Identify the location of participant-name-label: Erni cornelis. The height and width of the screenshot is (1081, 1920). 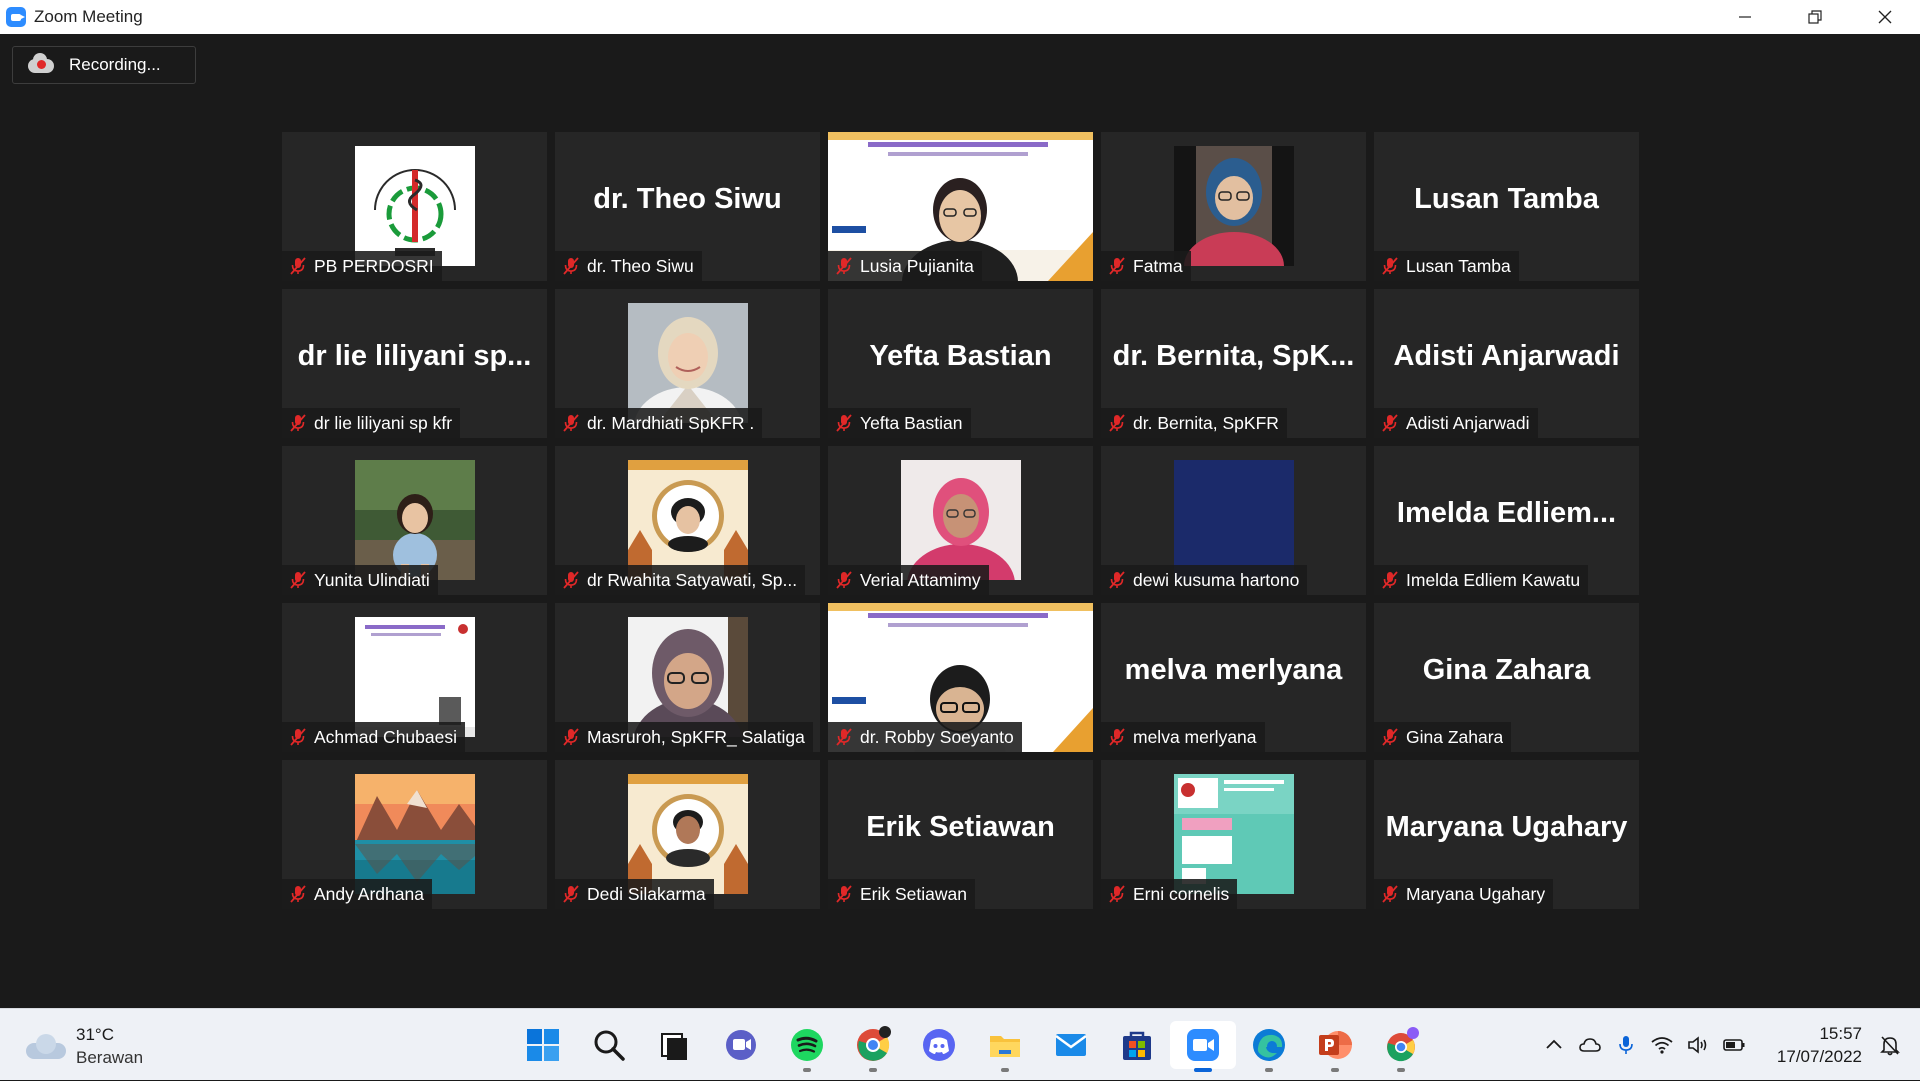
(1169, 894).